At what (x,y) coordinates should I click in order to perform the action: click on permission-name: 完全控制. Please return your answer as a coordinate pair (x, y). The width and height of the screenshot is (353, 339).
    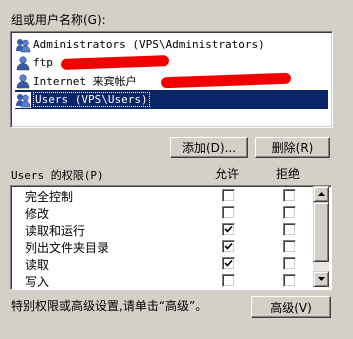
    Looking at the image, I should click on (49, 197).